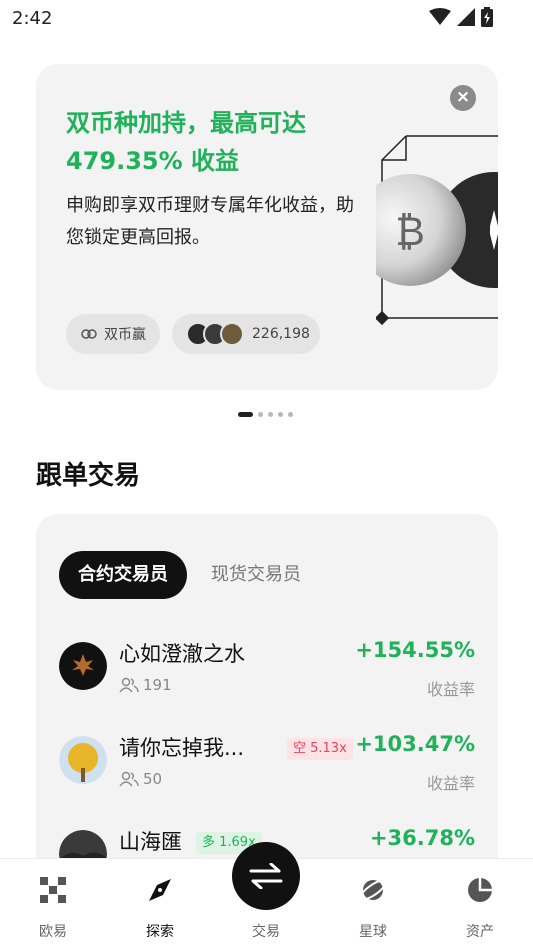 The width and height of the screenshot is (533, 948). I want to click on trader-row: 心如澄澈之水 191 +154.55% 收益率, so click(267, 671).